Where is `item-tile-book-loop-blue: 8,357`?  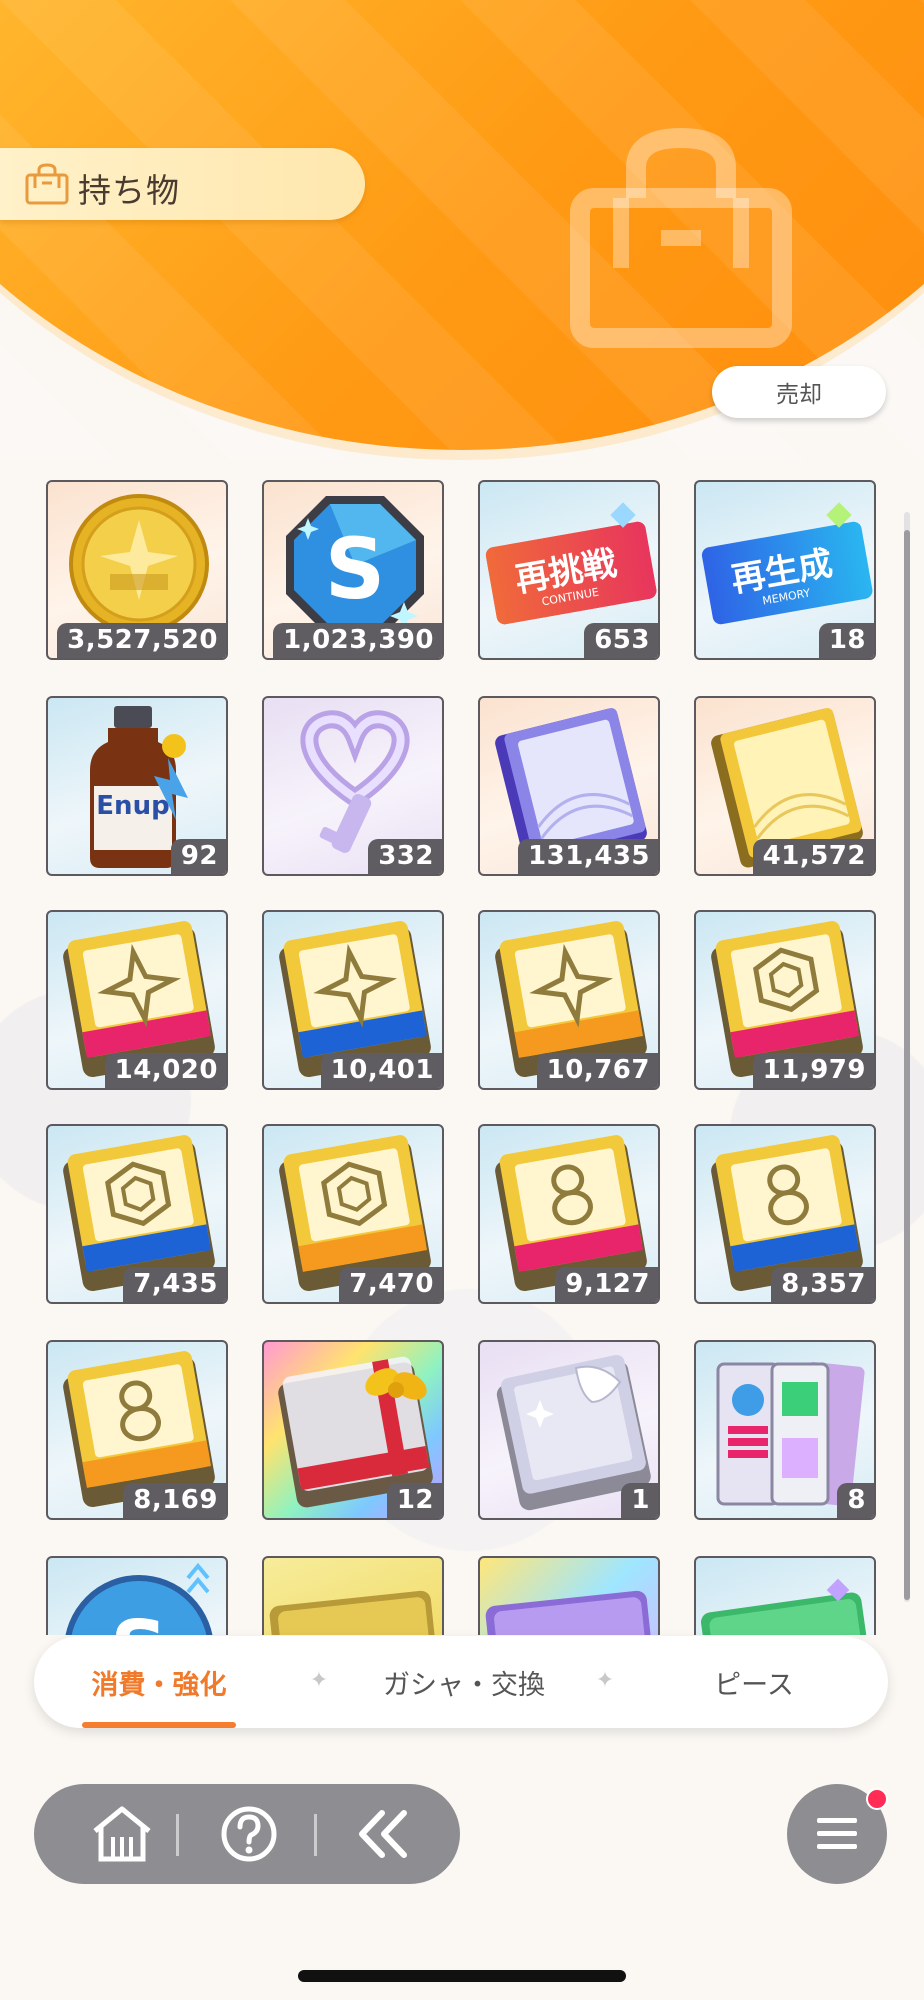 item-tile-book-loop-blue: 8,357 is located at coordinates (785, 1214).